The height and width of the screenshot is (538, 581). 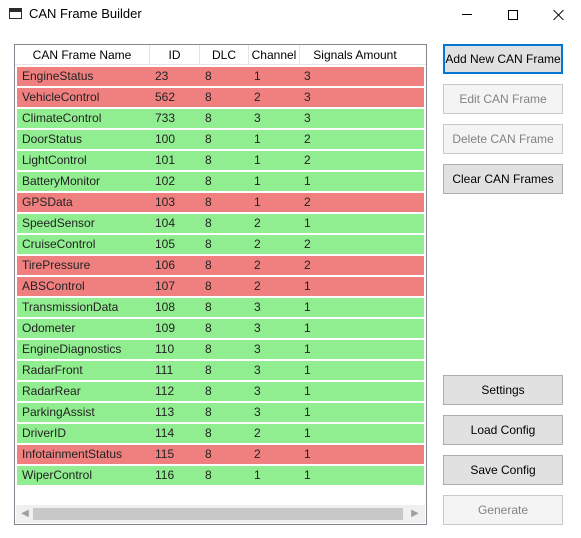 I want to click on column-header-dlc: DLC, so click(x=224, y=55).